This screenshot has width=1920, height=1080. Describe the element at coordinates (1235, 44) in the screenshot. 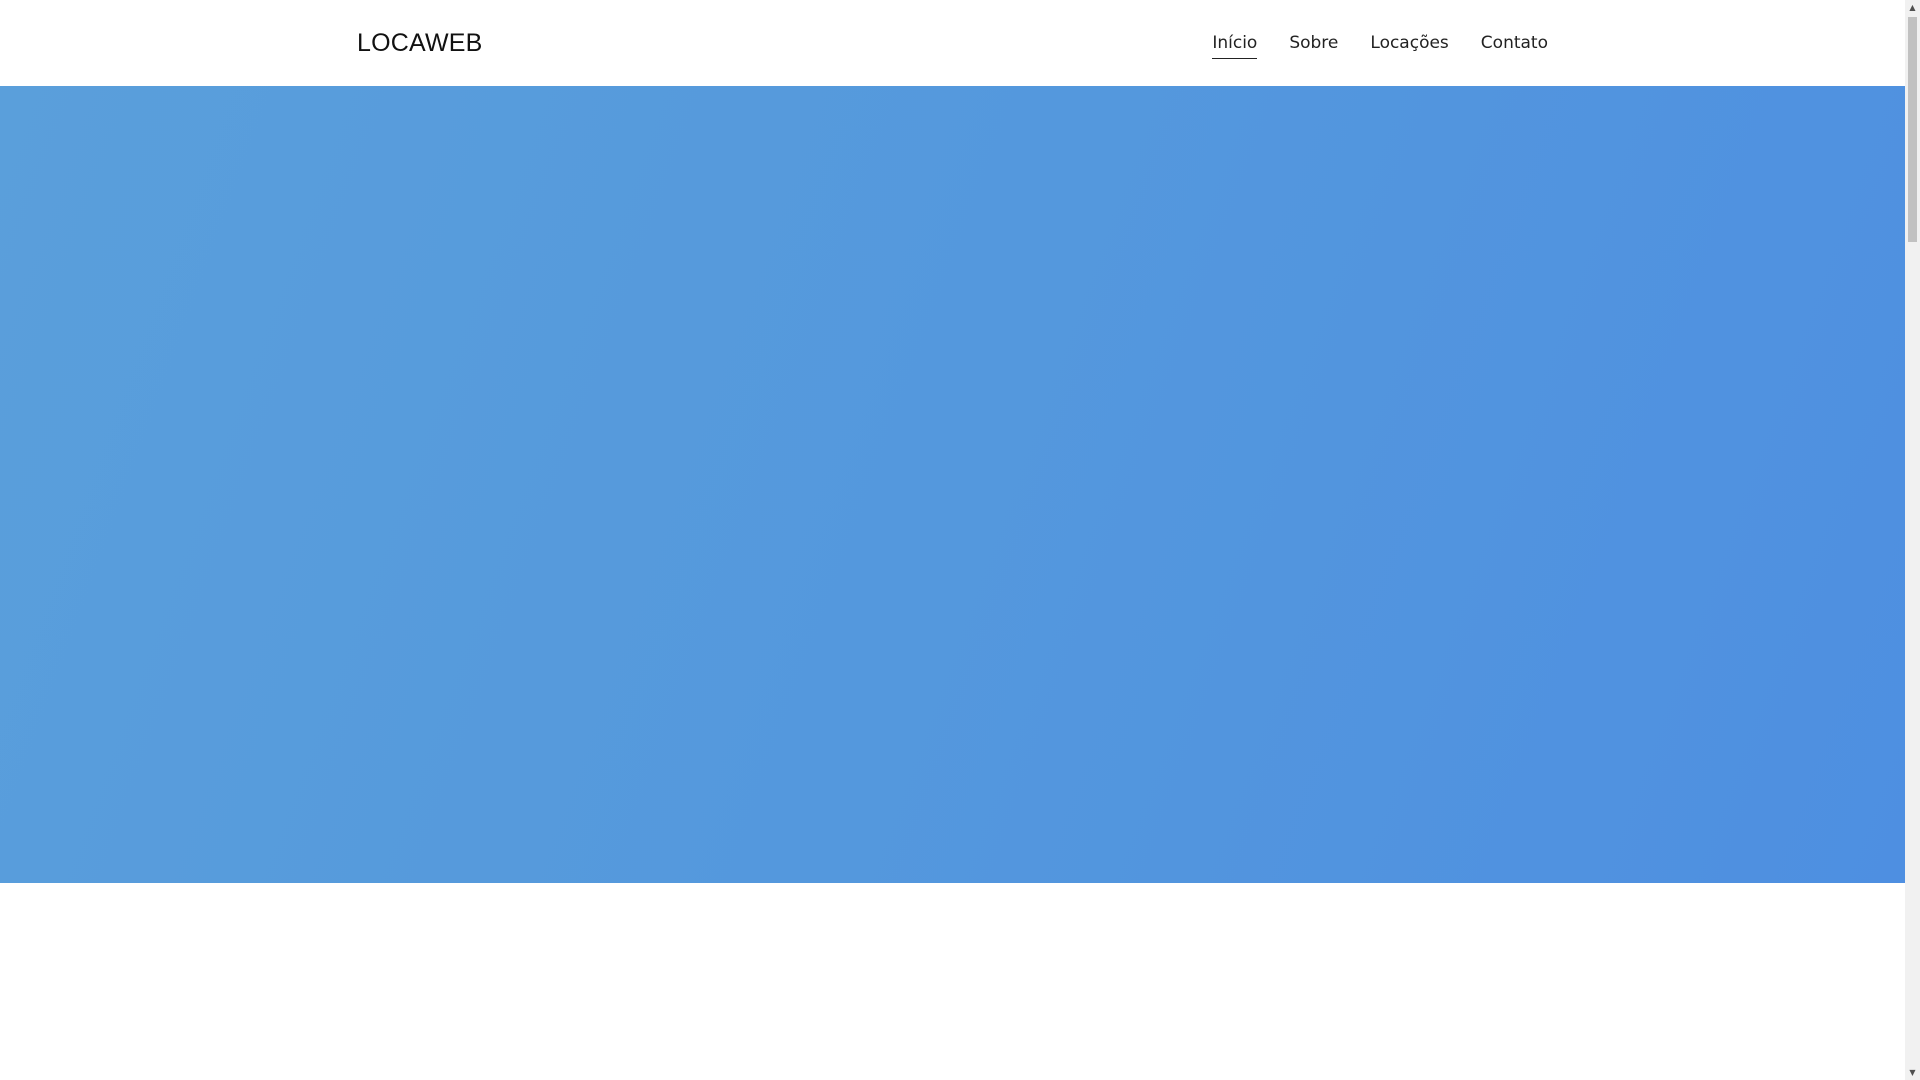

I see `nav-link-inicio: Início` at that location.